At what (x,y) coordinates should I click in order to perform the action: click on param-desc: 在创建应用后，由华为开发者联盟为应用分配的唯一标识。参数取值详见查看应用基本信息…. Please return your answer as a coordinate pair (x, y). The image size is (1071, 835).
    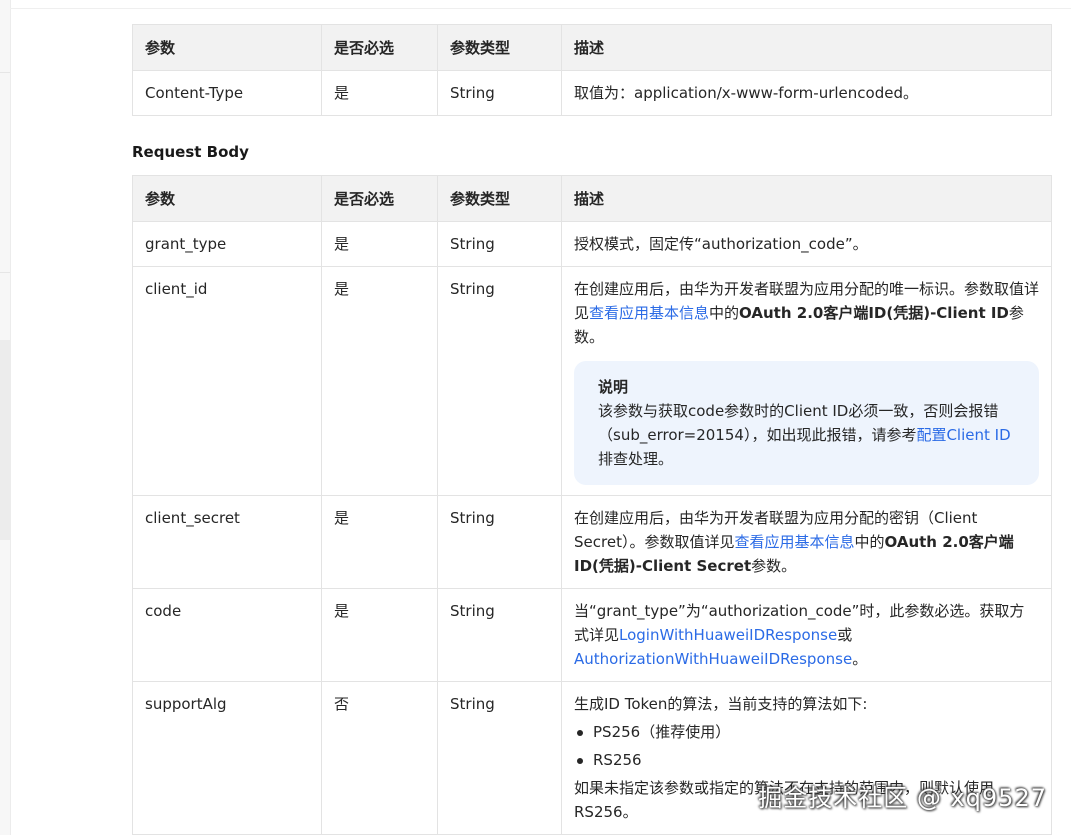
    Looking at the image, I should click on (806, 381).